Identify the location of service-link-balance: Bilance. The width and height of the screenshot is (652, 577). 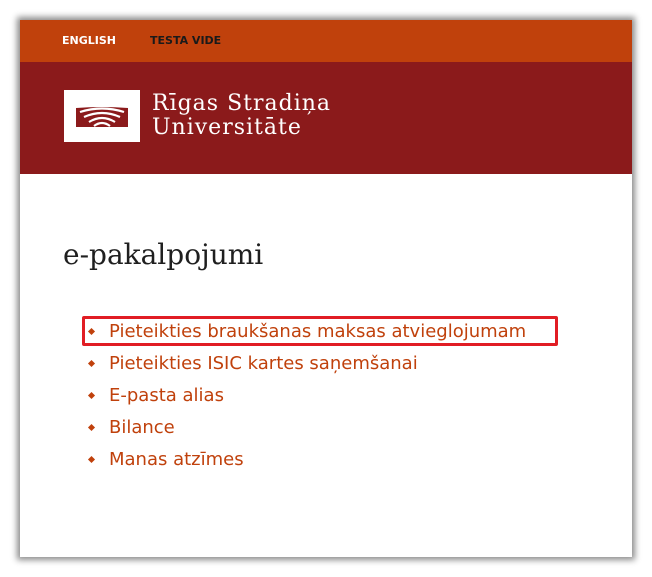
(142, 427).